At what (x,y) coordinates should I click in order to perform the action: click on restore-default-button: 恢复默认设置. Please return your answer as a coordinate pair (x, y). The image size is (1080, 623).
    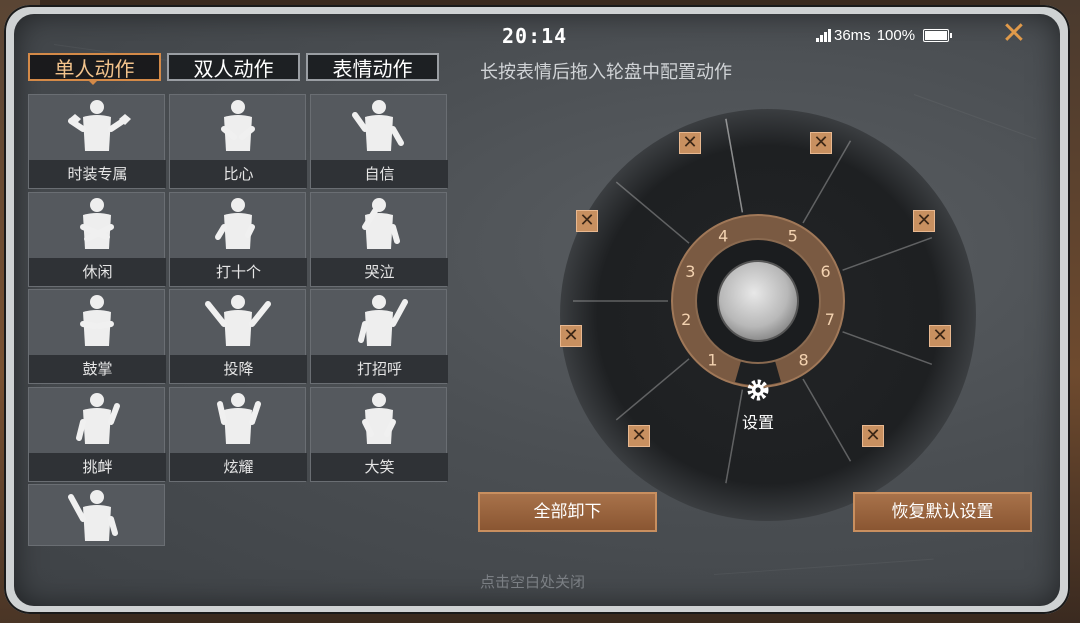
    Looking at the image, I should click on (942, 512).